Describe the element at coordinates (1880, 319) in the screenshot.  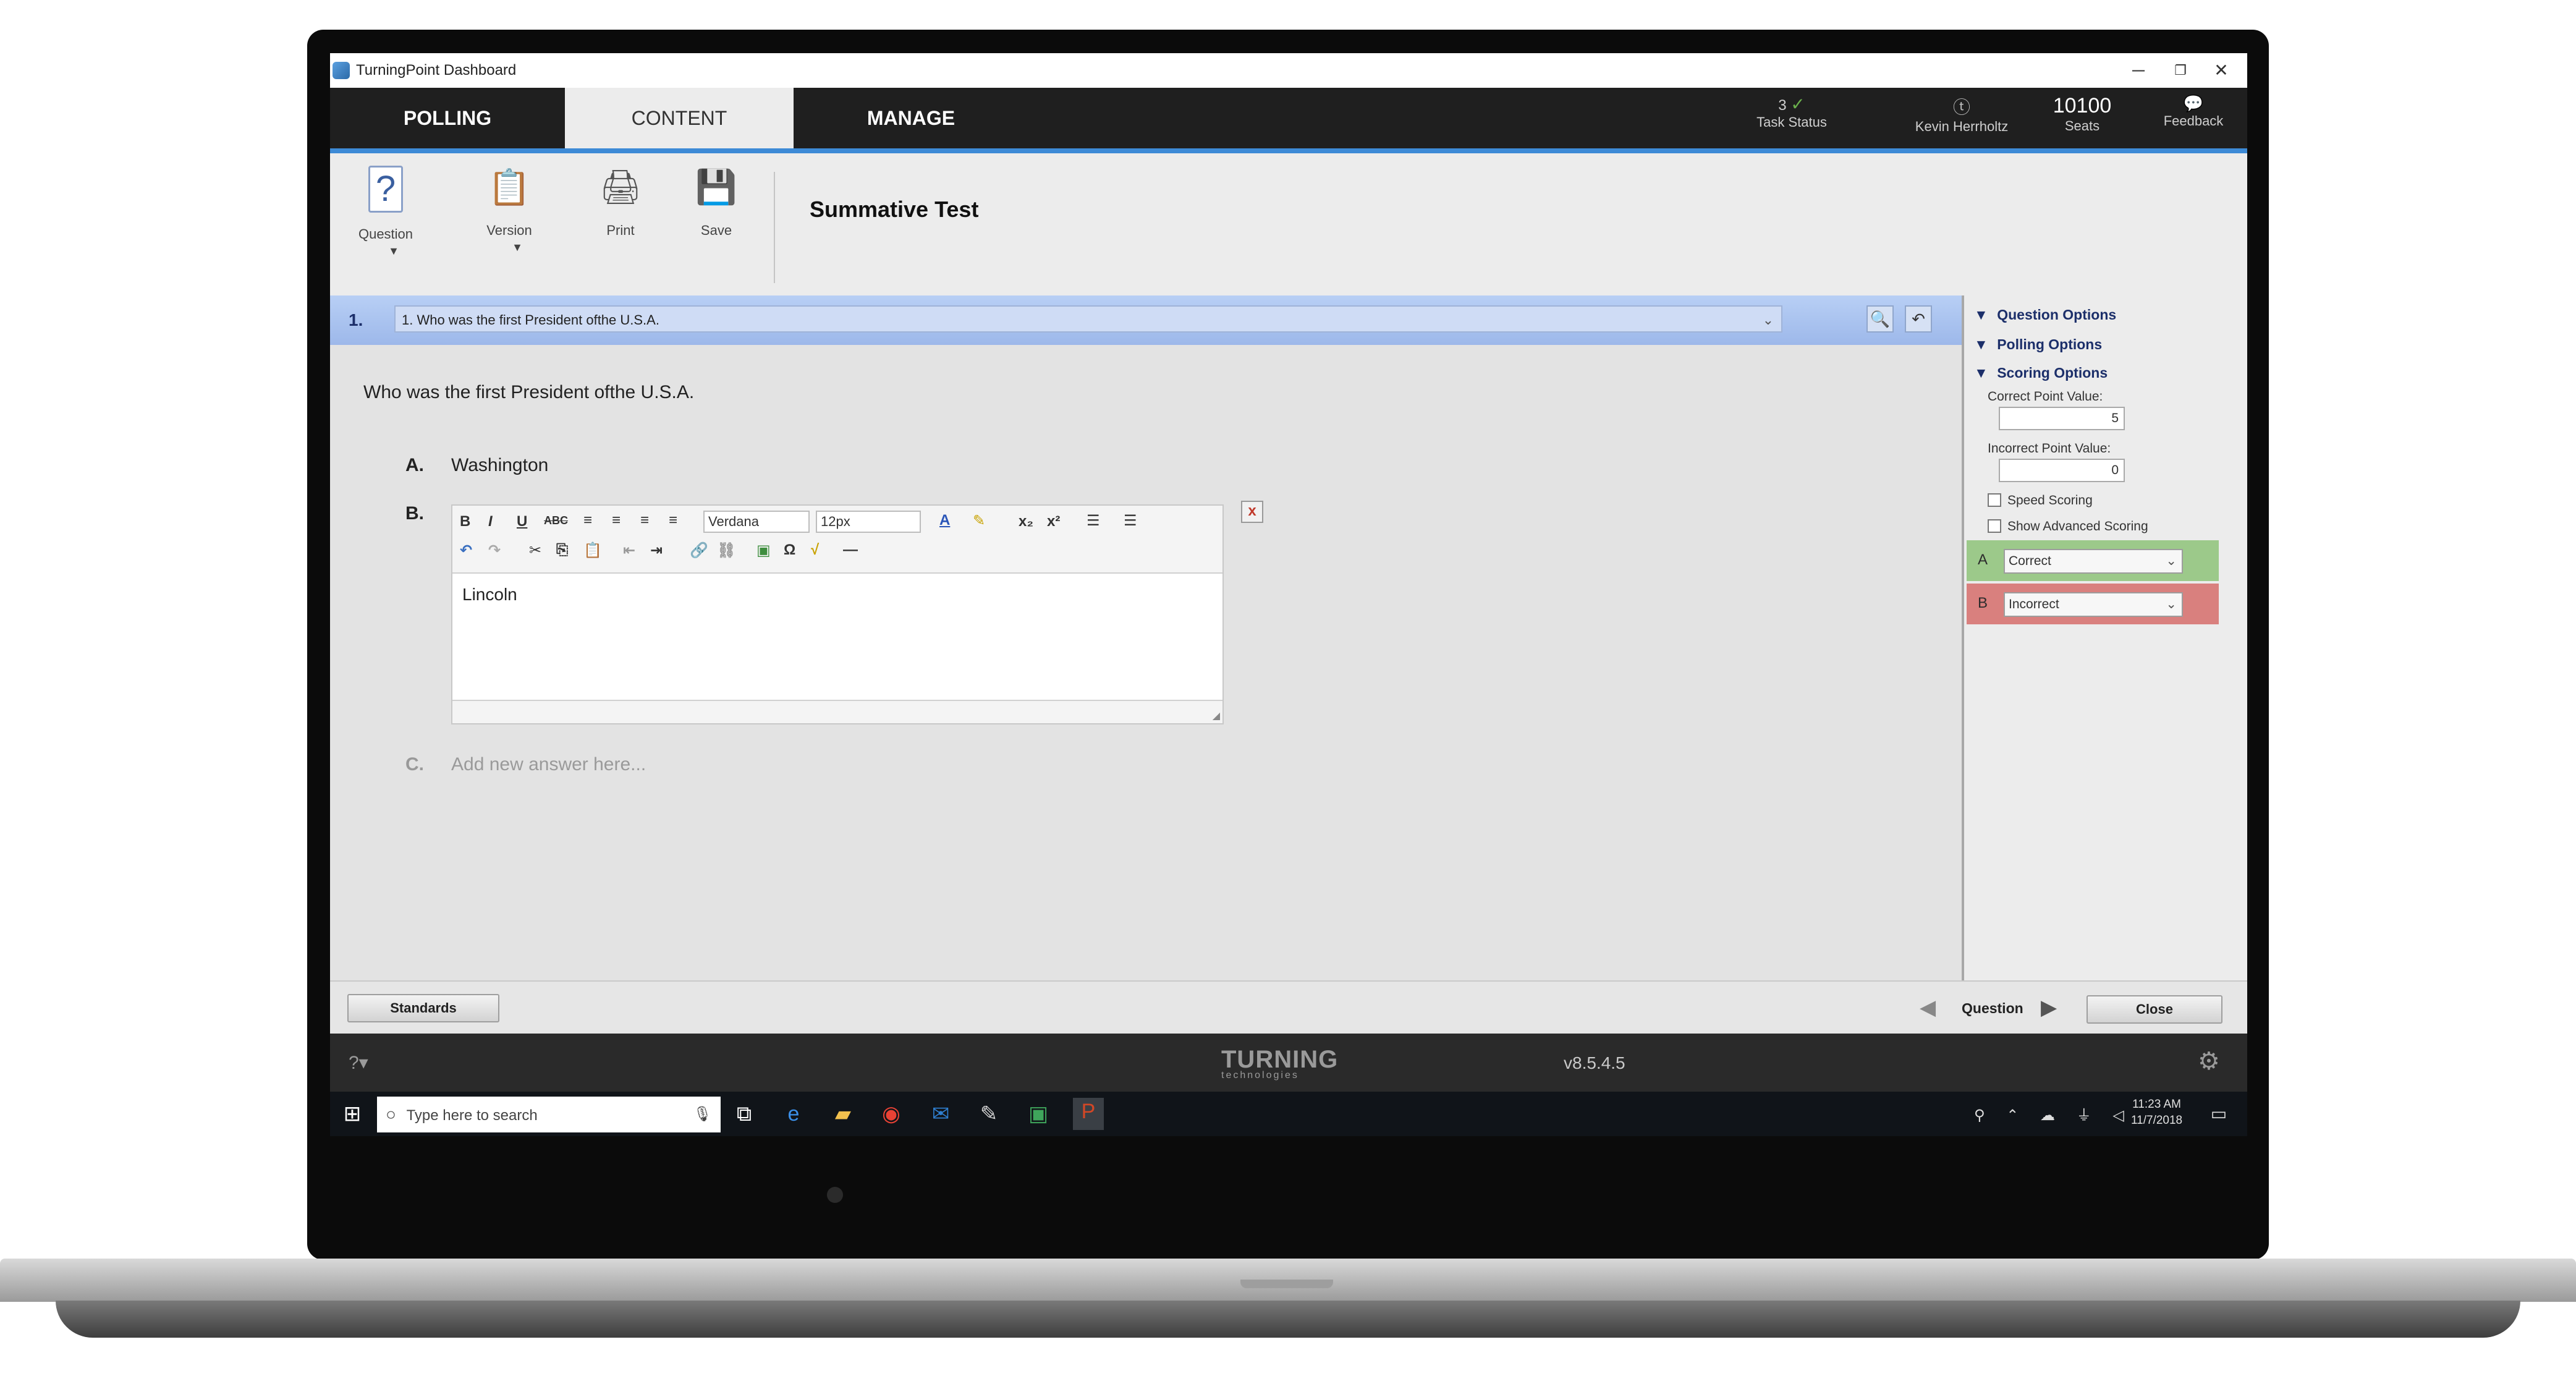
I see `search-icon: 🔍` at that location.